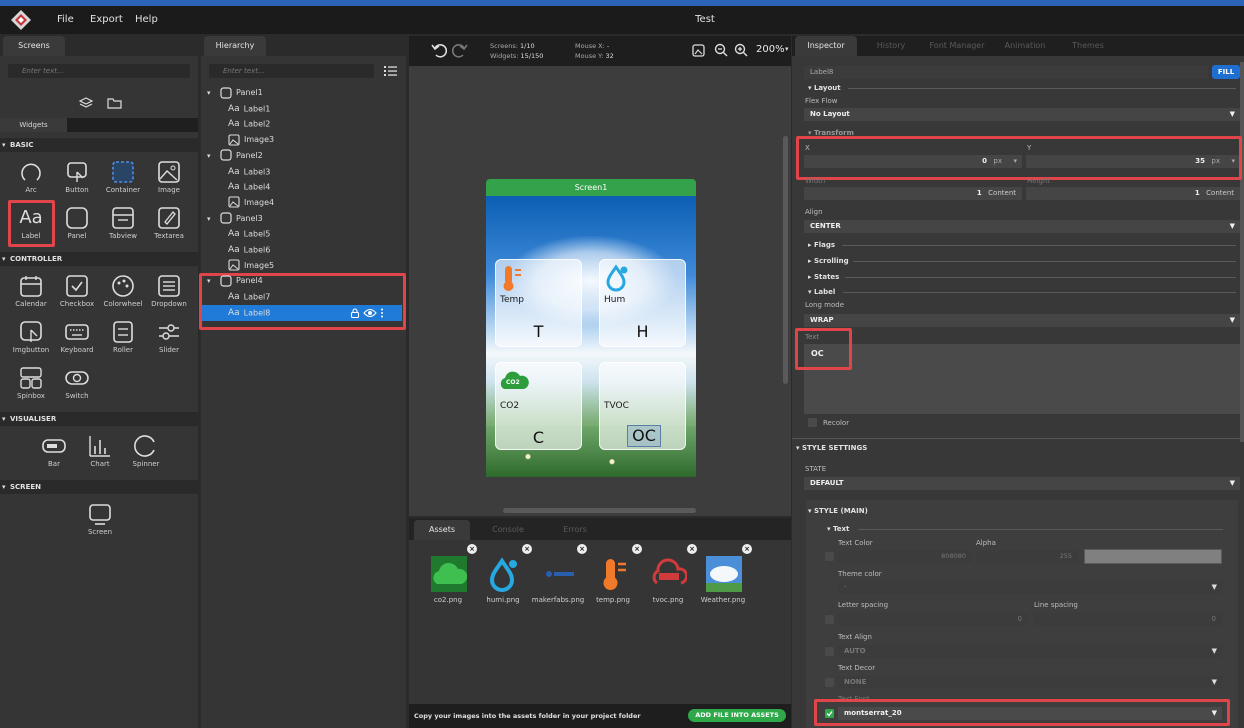 Image resolution: width=1244 pixels, height=728 pixels. I want to click on widget-colorwheel: Colorwheel, so click(123, 293).